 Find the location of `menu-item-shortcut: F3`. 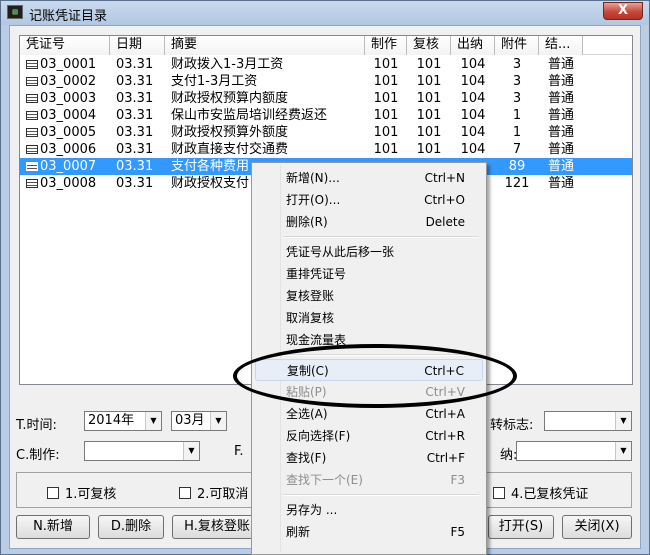

menu-item-shortcut: F3 is located at coordinates (457, 480).